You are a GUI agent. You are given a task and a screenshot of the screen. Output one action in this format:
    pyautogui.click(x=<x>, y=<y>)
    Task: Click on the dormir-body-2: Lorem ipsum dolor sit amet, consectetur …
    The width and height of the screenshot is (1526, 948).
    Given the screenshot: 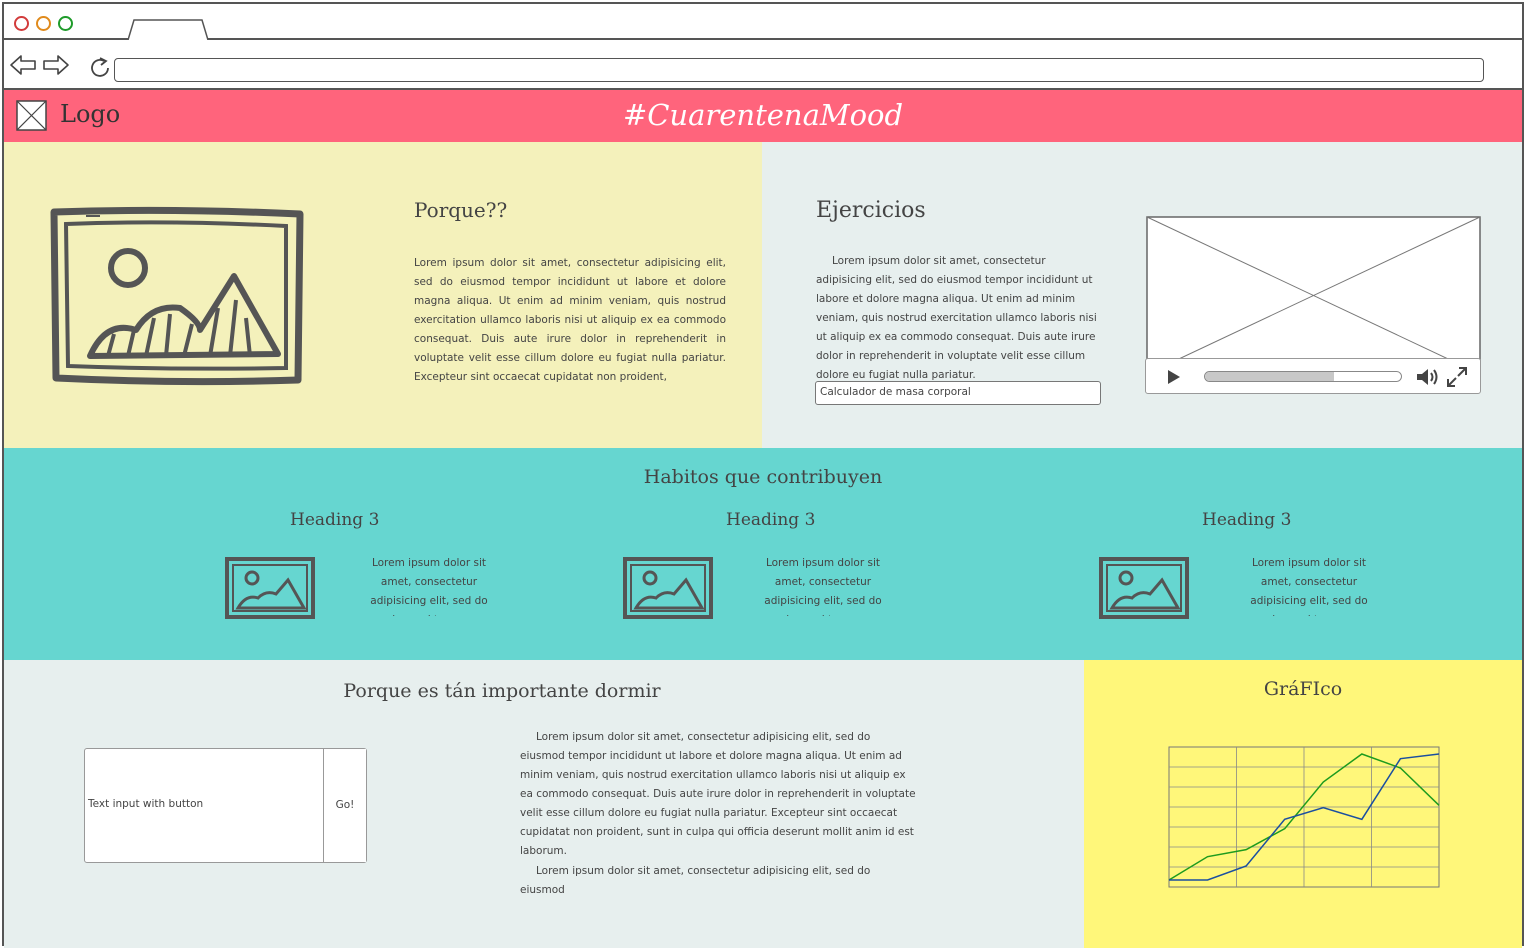 What is the action you would take?
    pyautogui.click(x=695, y=880)
    